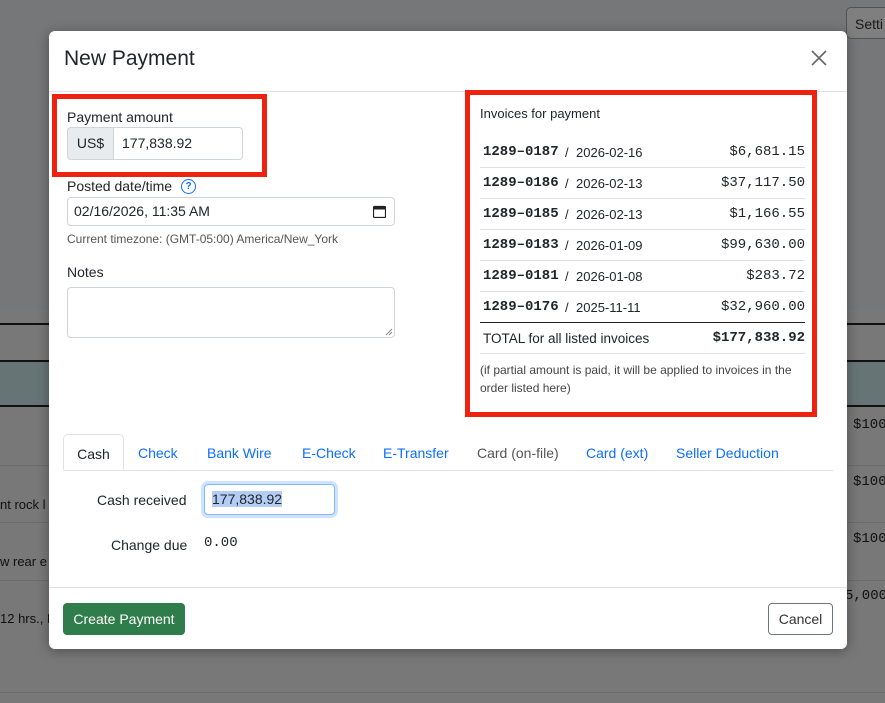  I want to click on notes-textarea, so click(231, 312).